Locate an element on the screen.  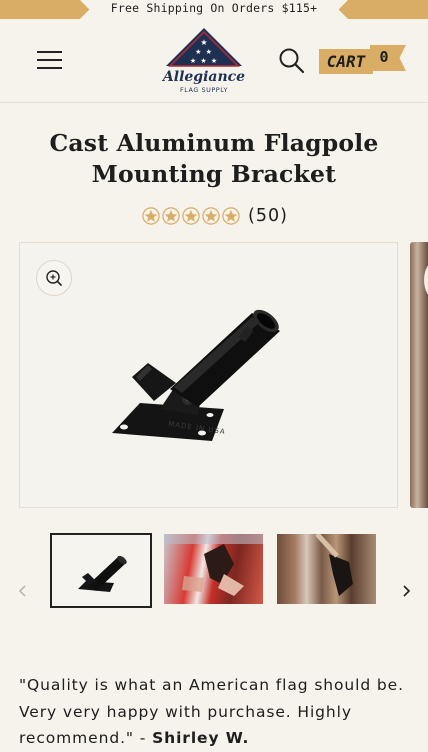
site-logo: ★ ★ ★ ★ ★ ★ Allegiance FLAG SUPPLY is located at coordinates (203, 61).